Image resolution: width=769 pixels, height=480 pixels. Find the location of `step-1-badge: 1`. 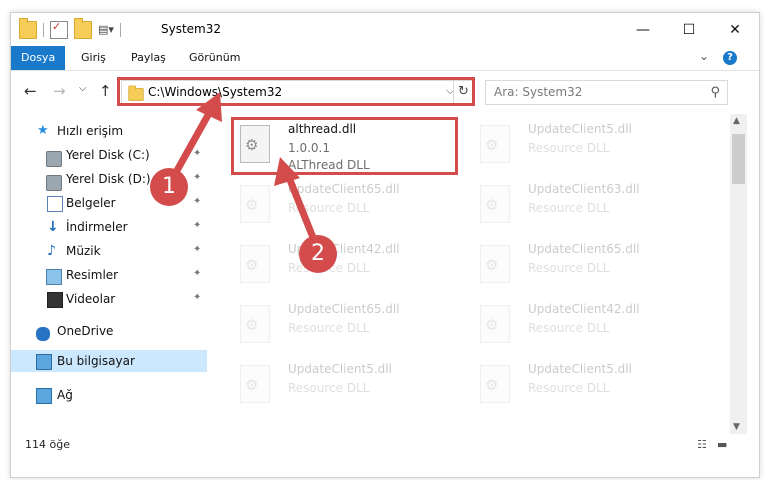

step-1-badge: 1 is located at coordinates (169, 187).